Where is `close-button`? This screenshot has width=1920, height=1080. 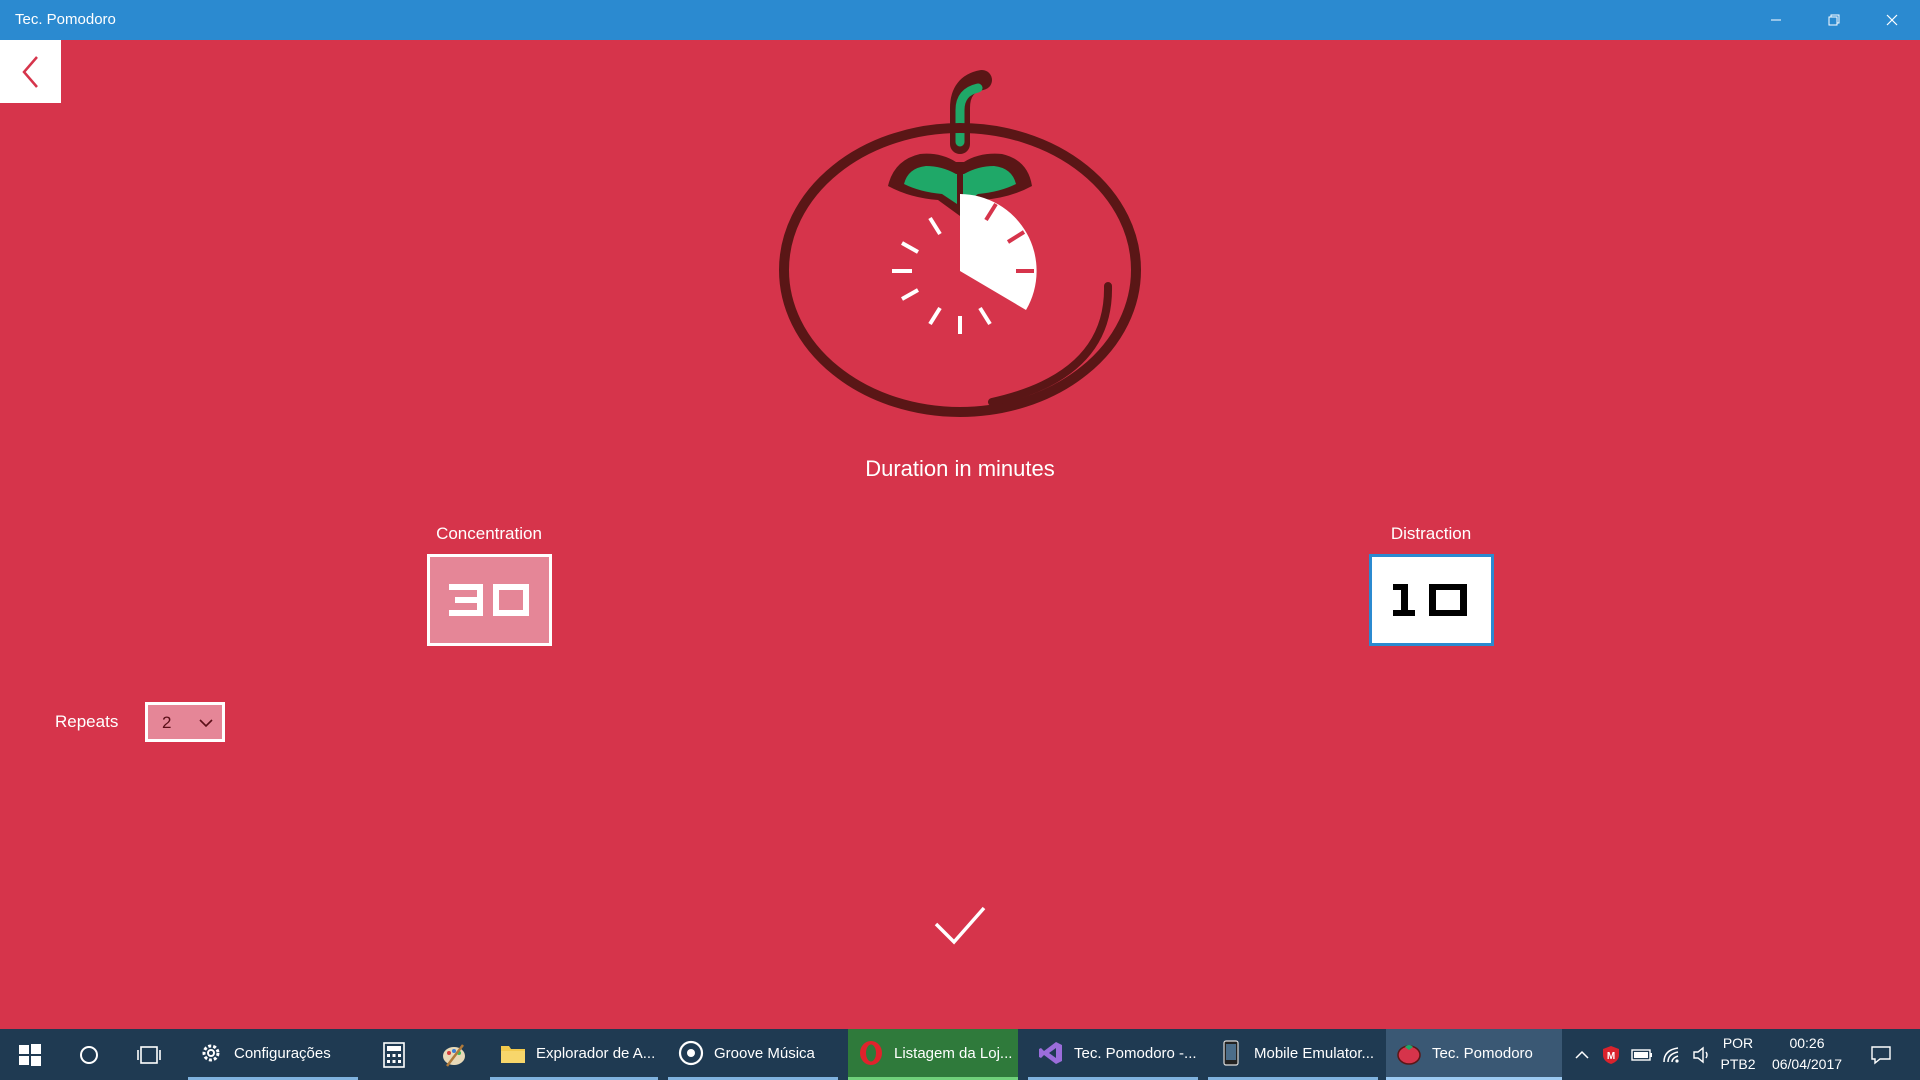
close-button is located at coordinates (1892, 20).